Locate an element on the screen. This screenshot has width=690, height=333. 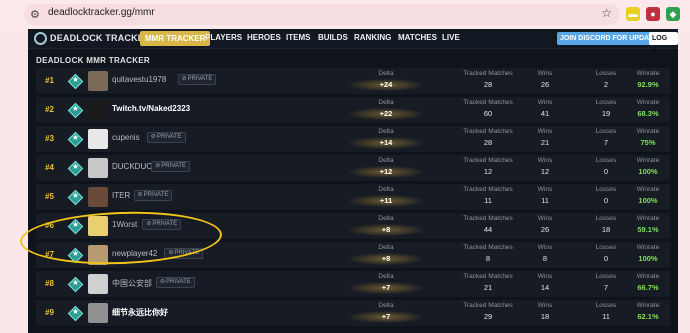
logo-icon is located at coordinates (40, 38).